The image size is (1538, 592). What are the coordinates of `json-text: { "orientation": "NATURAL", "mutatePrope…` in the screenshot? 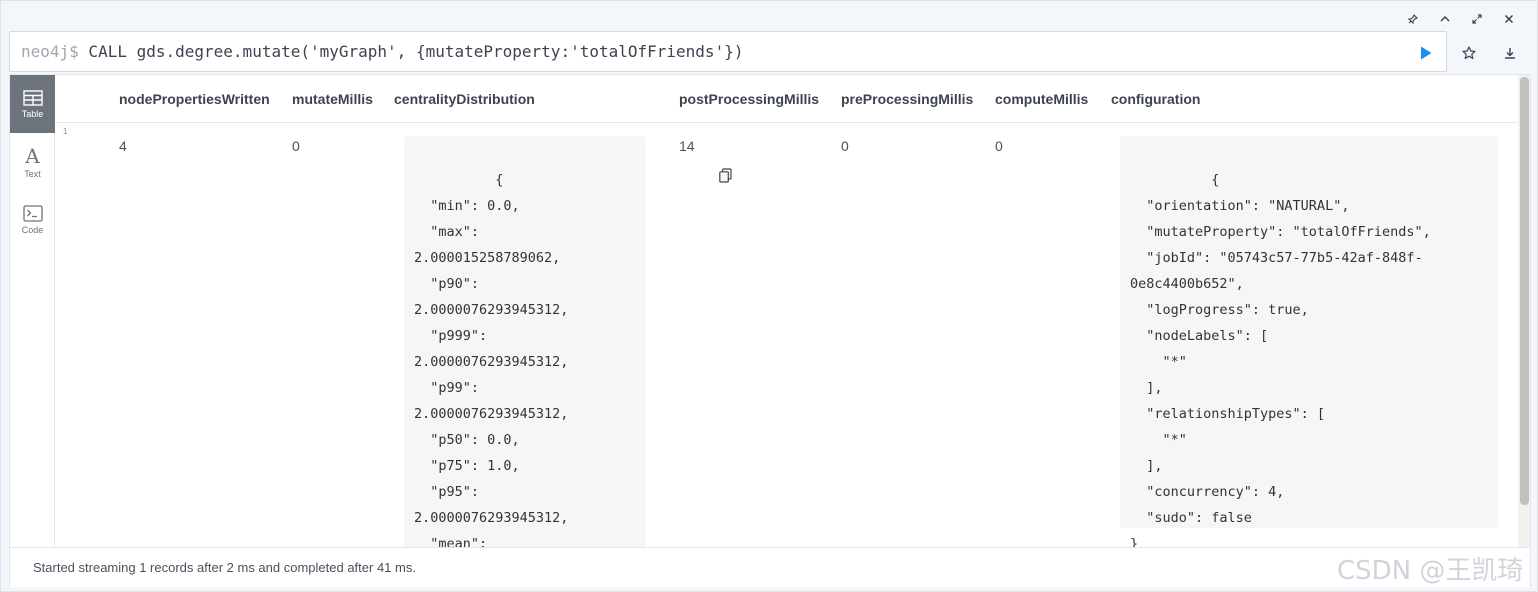 It's located at (1280, 359).